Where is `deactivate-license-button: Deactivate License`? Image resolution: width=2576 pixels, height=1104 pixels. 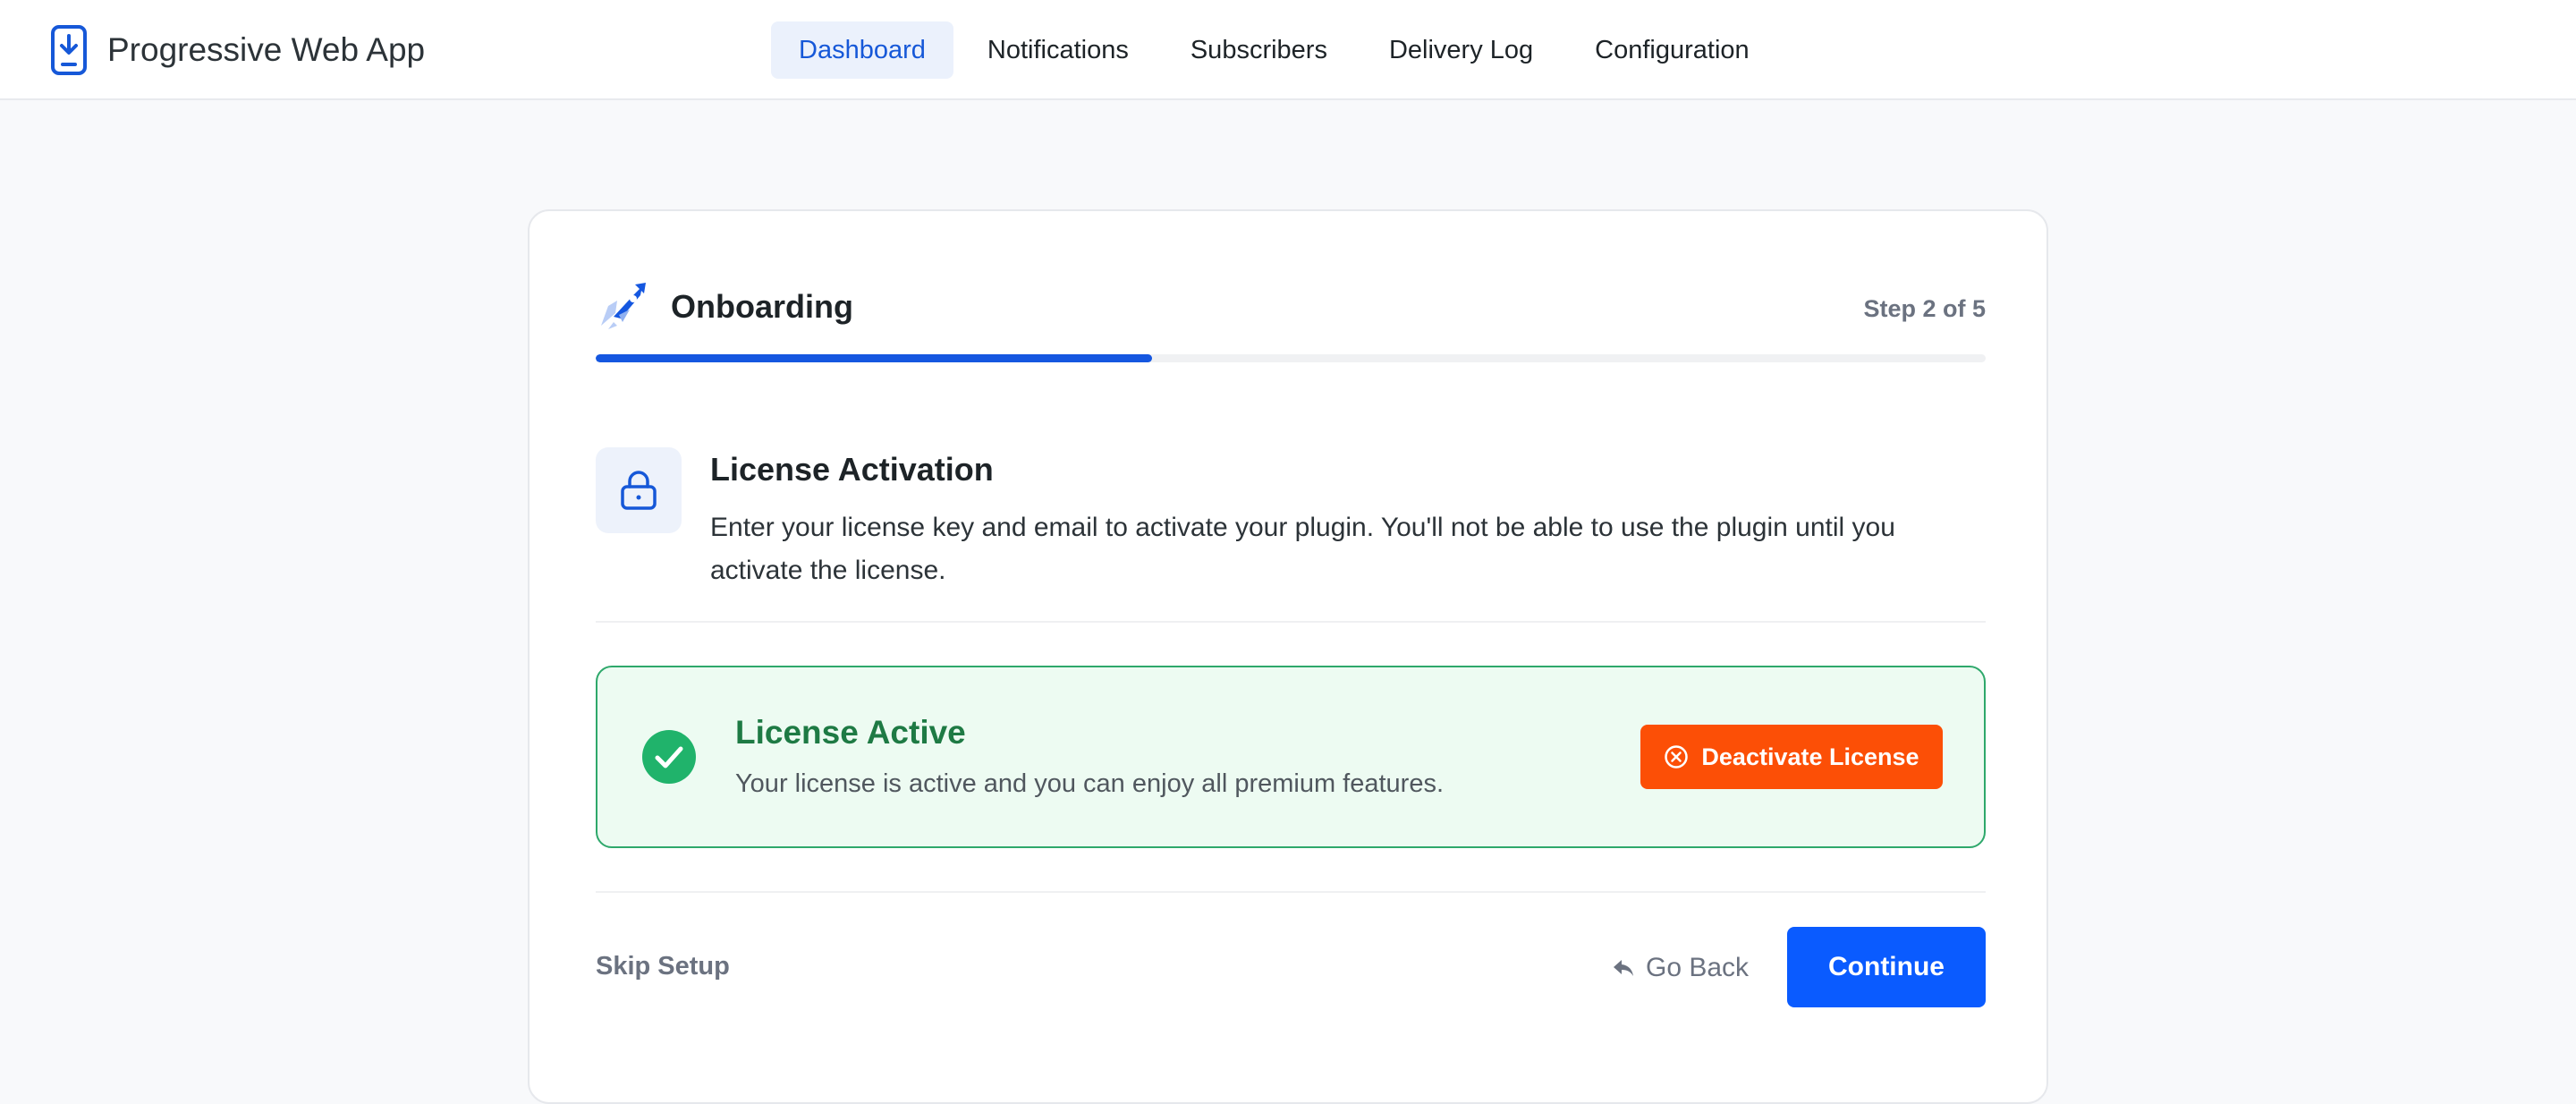
deactivate-license-button: Deactivate License is located at coordinates (1791, 757).